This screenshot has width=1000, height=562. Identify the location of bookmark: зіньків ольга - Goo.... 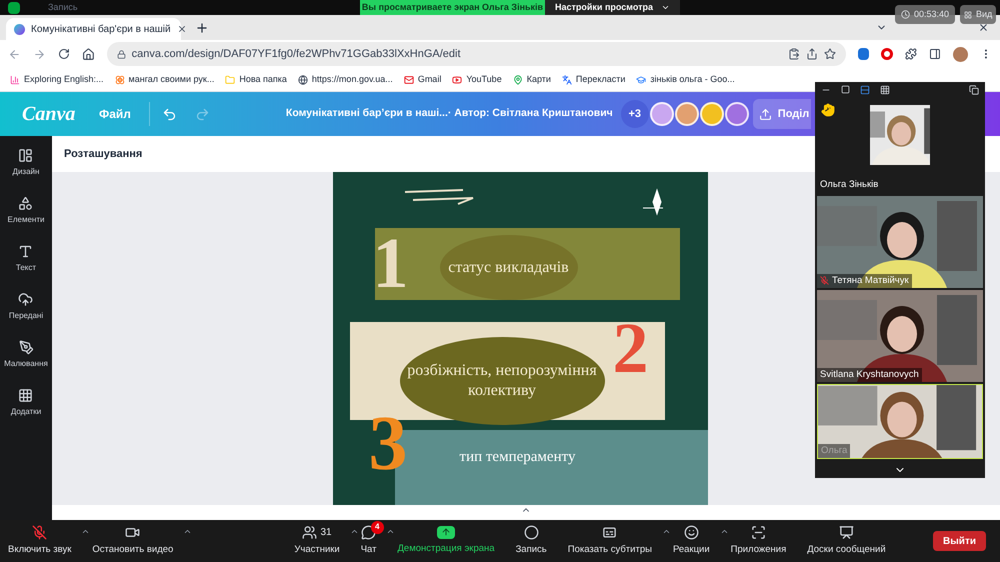
(685, 79).